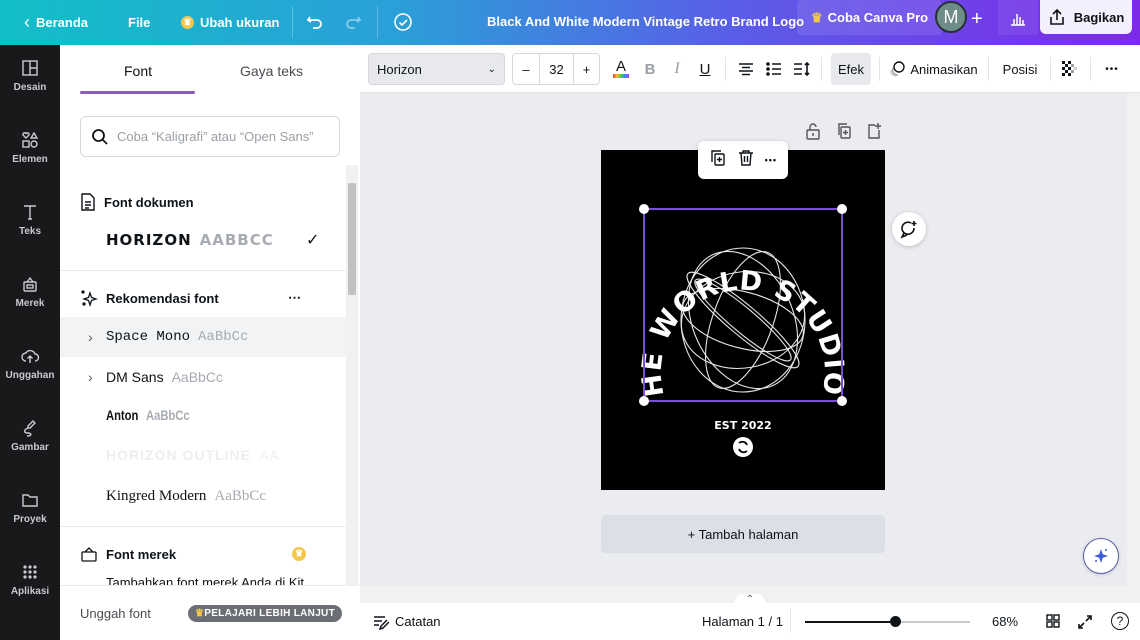  I want to click on transparency-button, so click(1070, 69).